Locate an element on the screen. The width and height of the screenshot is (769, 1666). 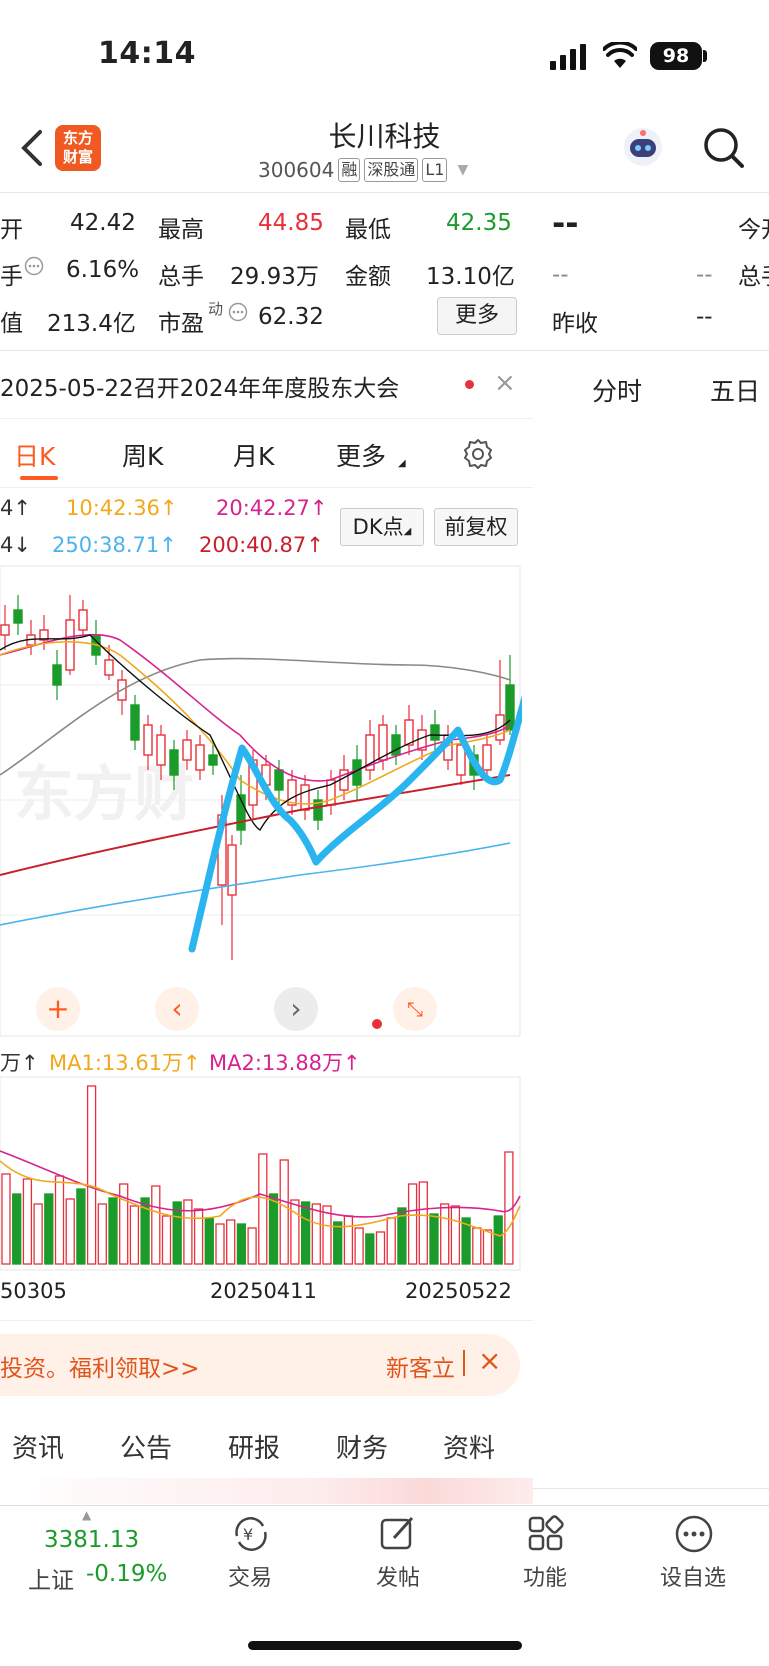
tab-announcements: 公告 is located at coordinates (146, 1446).